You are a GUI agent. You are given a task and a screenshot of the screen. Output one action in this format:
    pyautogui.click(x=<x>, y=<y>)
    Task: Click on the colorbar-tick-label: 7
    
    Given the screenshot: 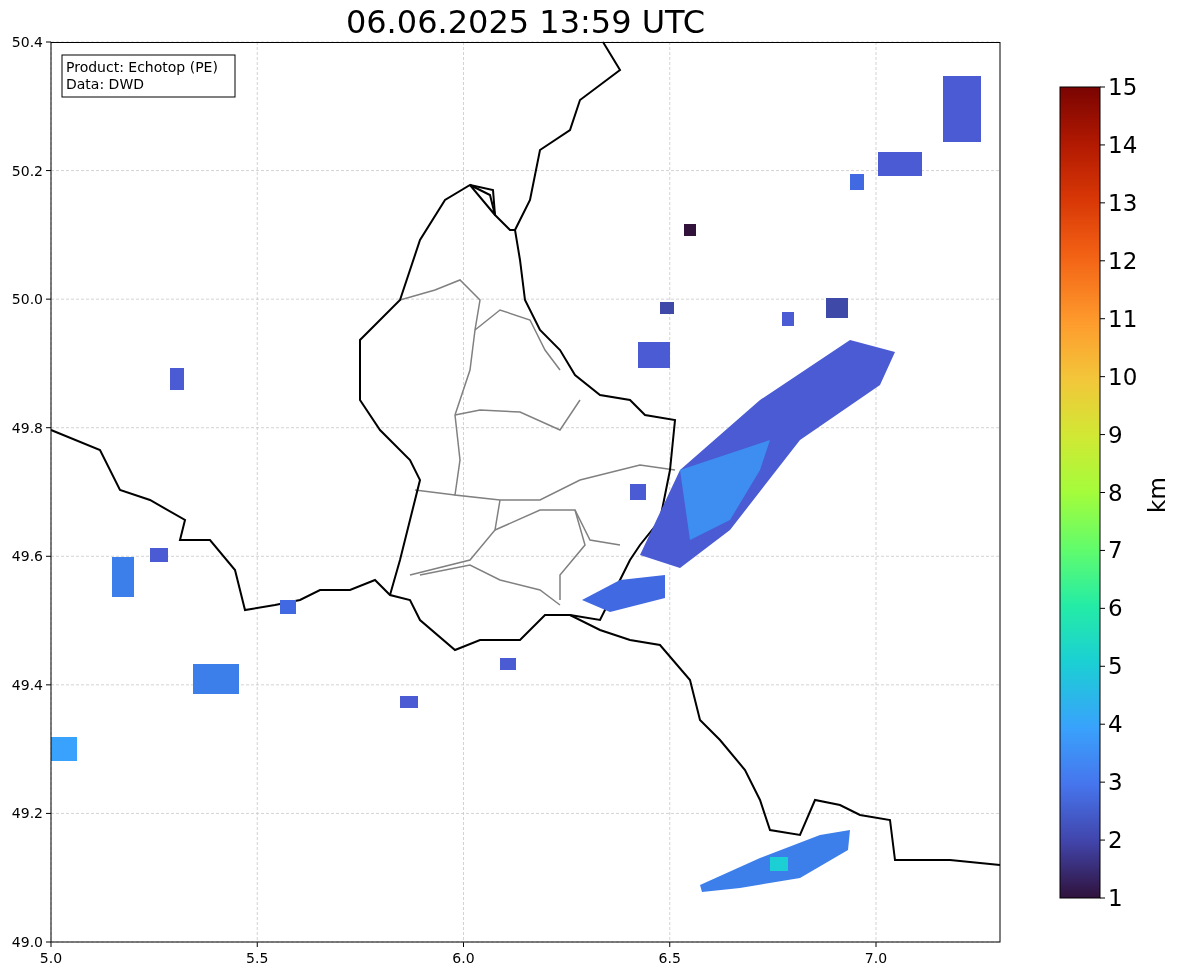 What is the action you would take?
    pyautogui.click(x=1115, y=550)
    